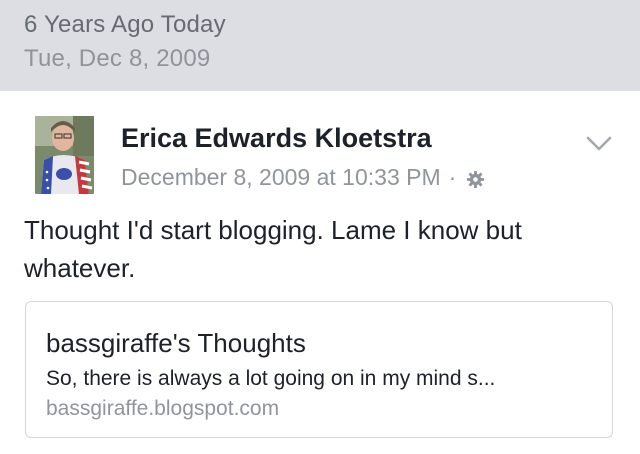 This screenshot has height=454, width=640. I want to click on avatar, so click(64, 155).